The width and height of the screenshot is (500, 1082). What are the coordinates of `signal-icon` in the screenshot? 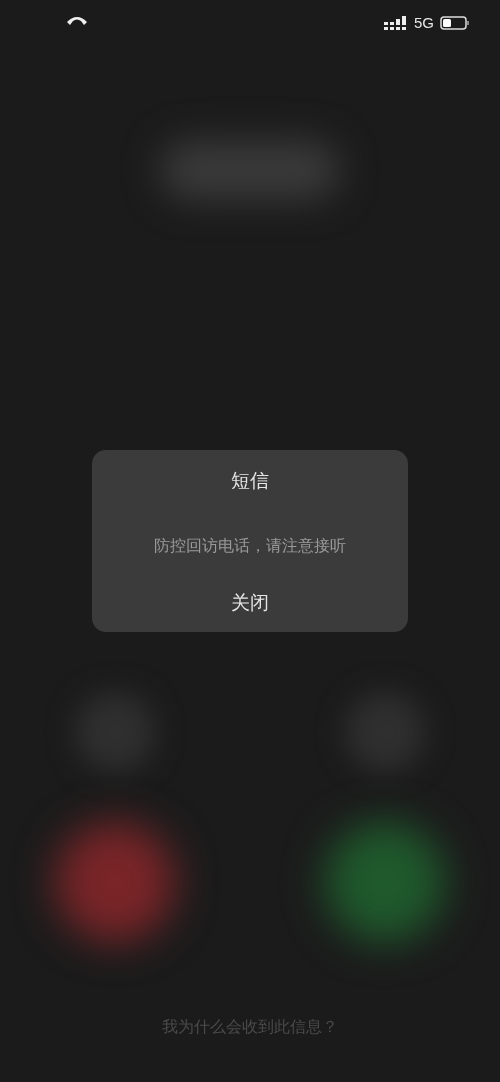 It's located at (396, 22).